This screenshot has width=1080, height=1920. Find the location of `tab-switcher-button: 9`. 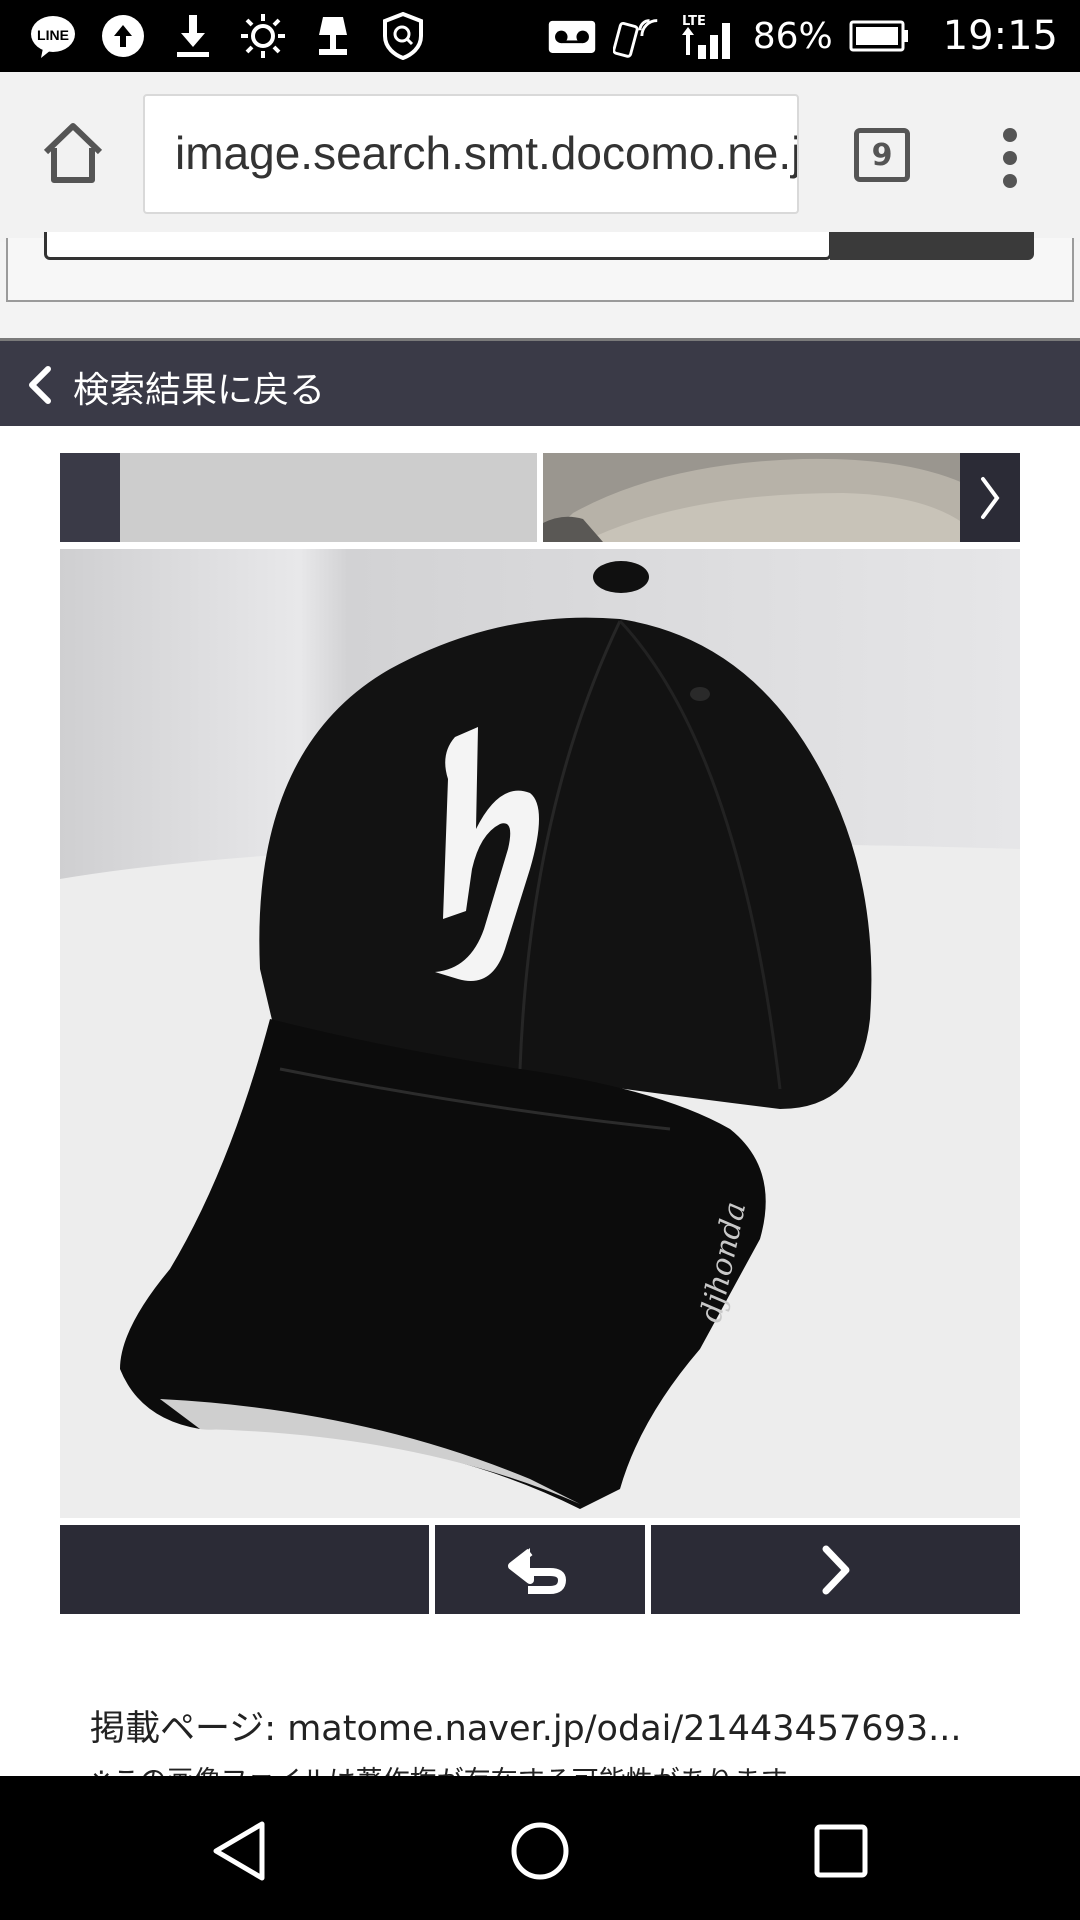

tab-switcher-button: 9 is located at coordinates (882, 155).